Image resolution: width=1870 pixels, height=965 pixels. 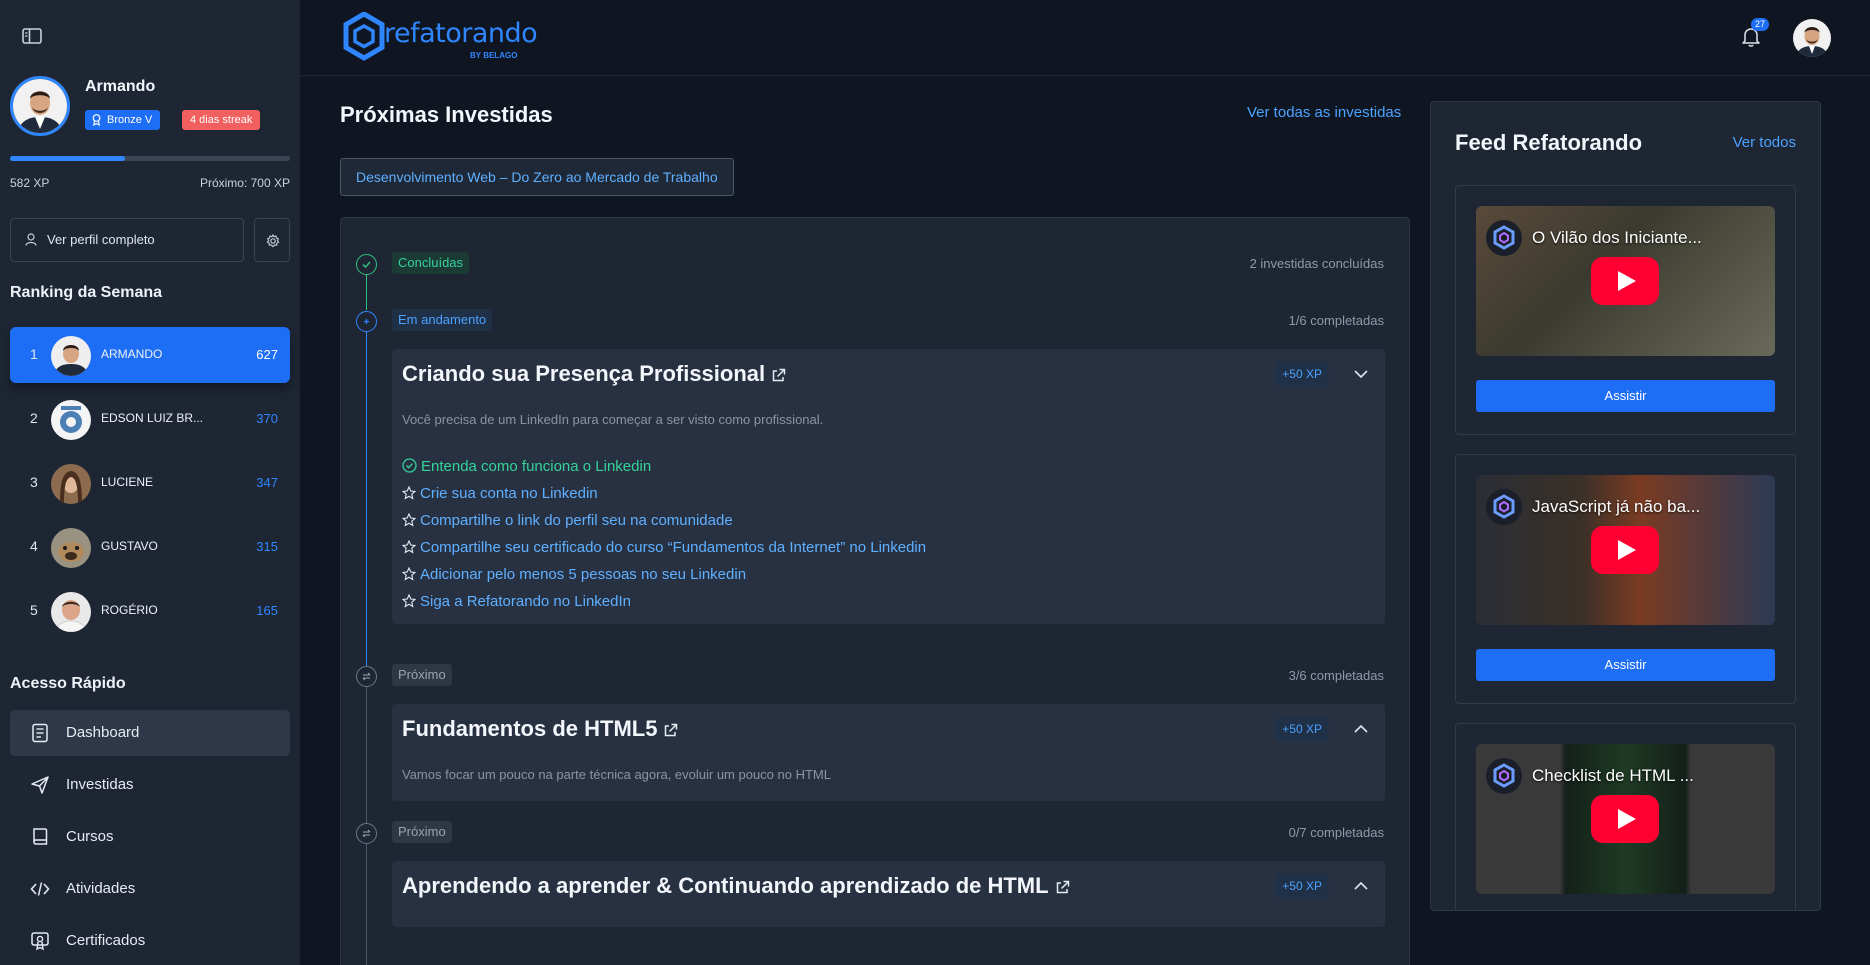 What do you see at coordinates (267, 482) in the screenshot?
I see `ranking-score: 347` at bounding box center [267, 482].